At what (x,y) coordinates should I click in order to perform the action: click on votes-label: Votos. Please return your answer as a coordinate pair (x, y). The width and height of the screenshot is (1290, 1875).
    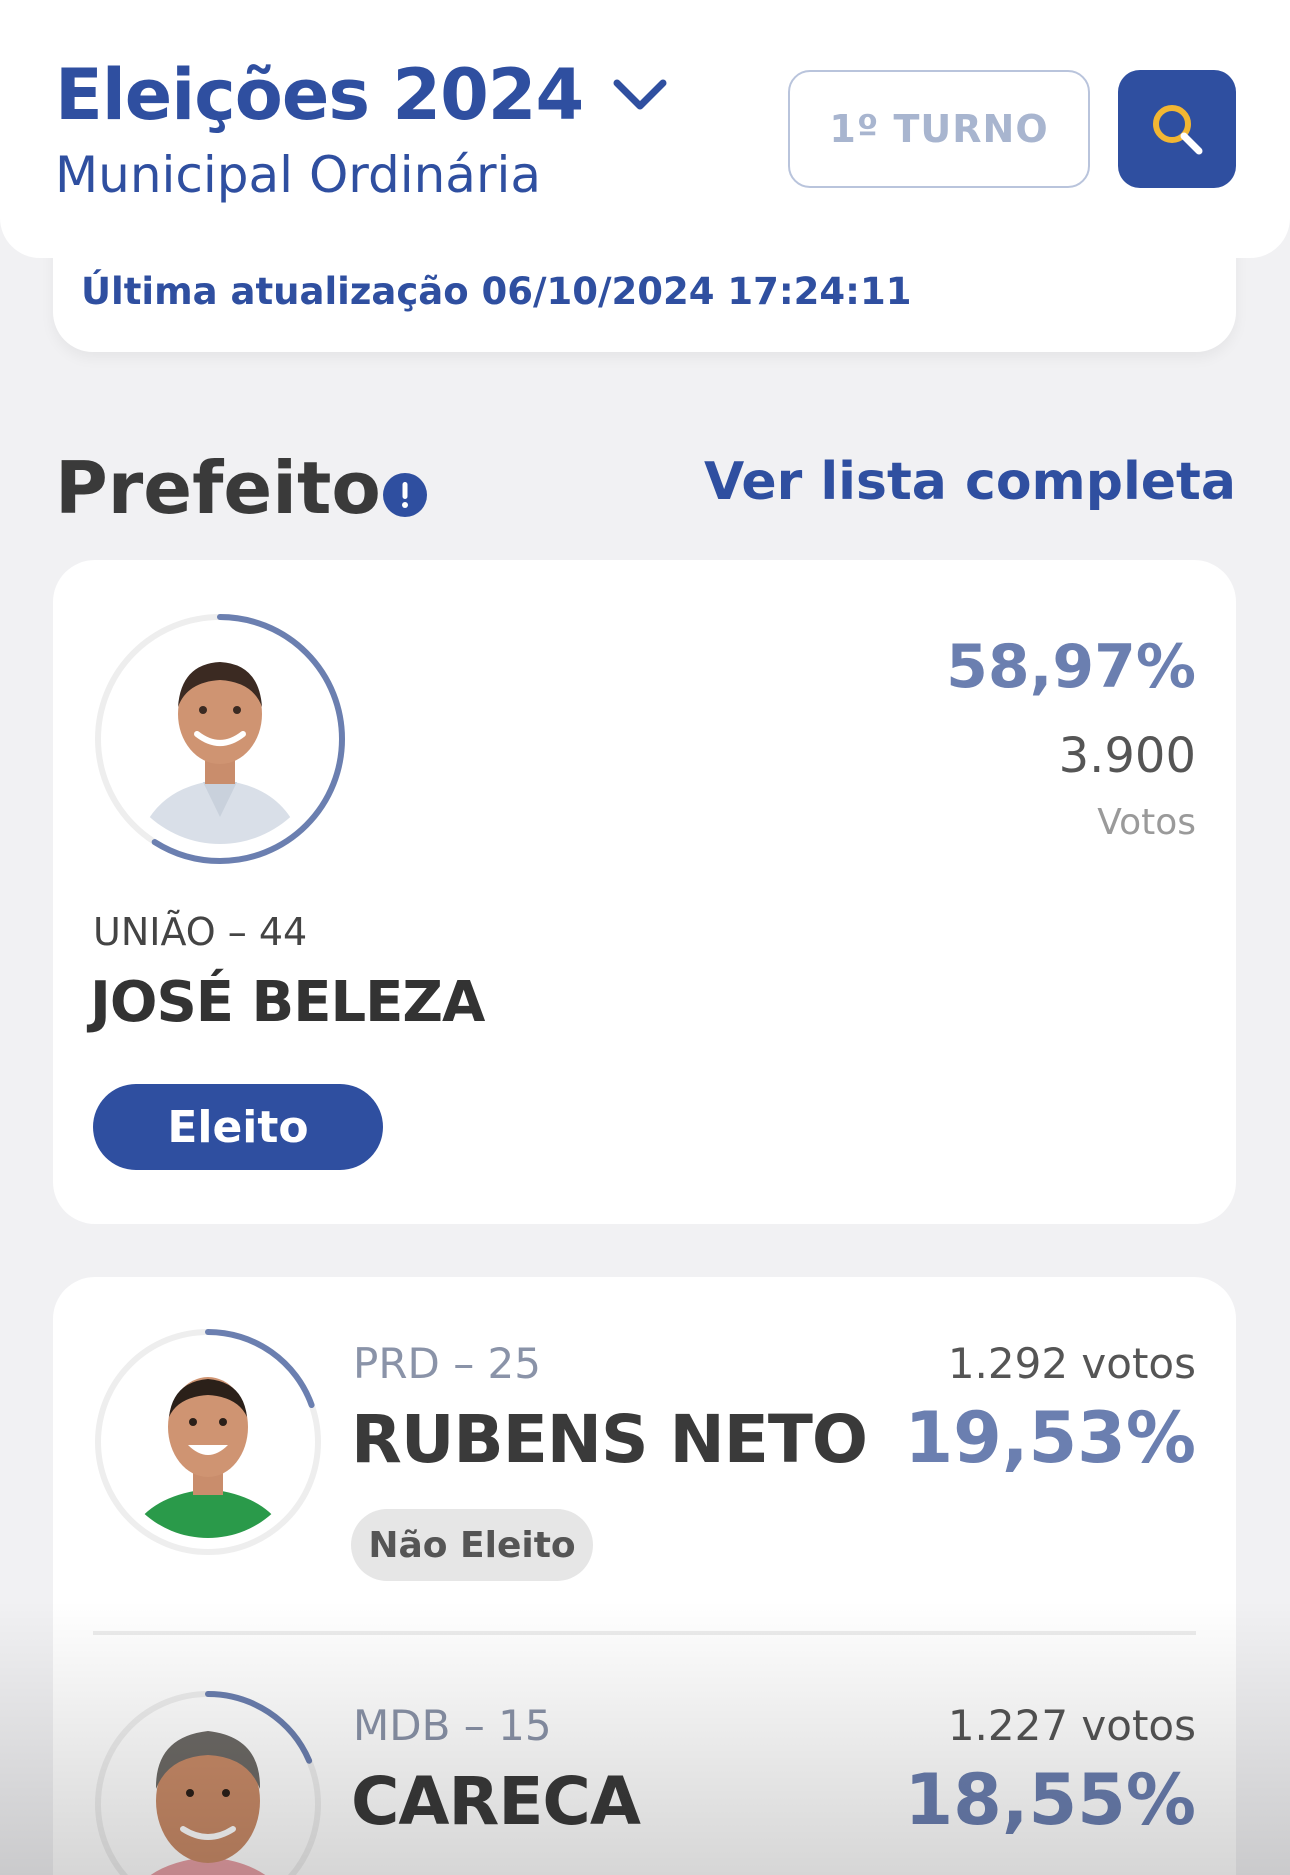
    Looking at the image, I should click on (1146, 822).